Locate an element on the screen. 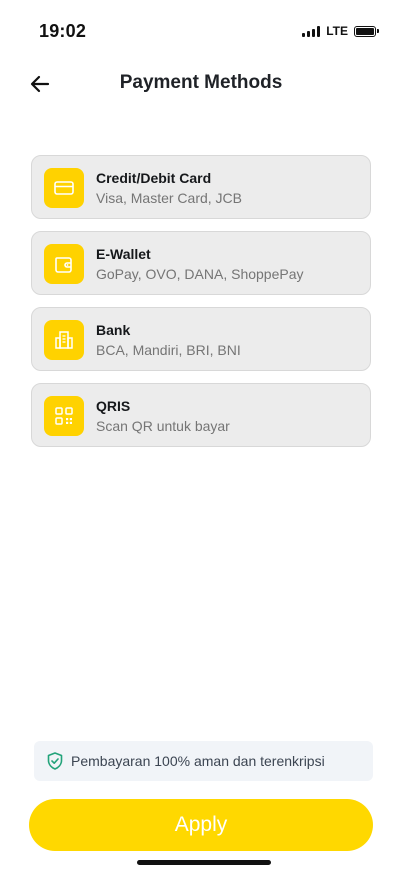  qr-code-icon is located at coordinates (64, 416).